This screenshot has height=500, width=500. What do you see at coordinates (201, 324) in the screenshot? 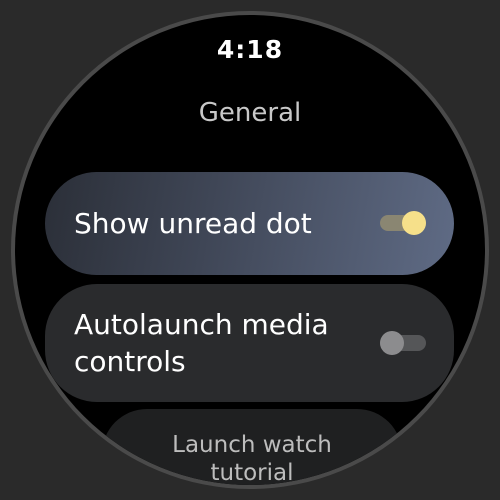
I see `autolaunch-label-line1: Autolaunch media` at bounding box center [201, 324].